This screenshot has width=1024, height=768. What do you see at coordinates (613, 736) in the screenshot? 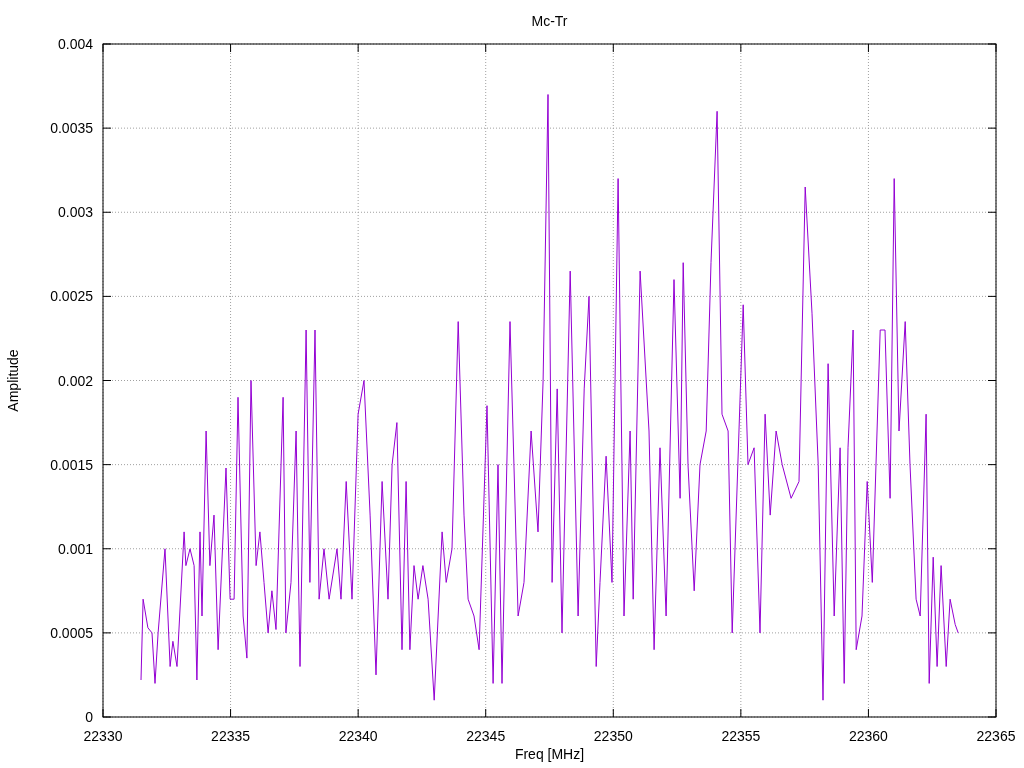
I see `x-tick-label: 22350` at bounding box center [613, 736].